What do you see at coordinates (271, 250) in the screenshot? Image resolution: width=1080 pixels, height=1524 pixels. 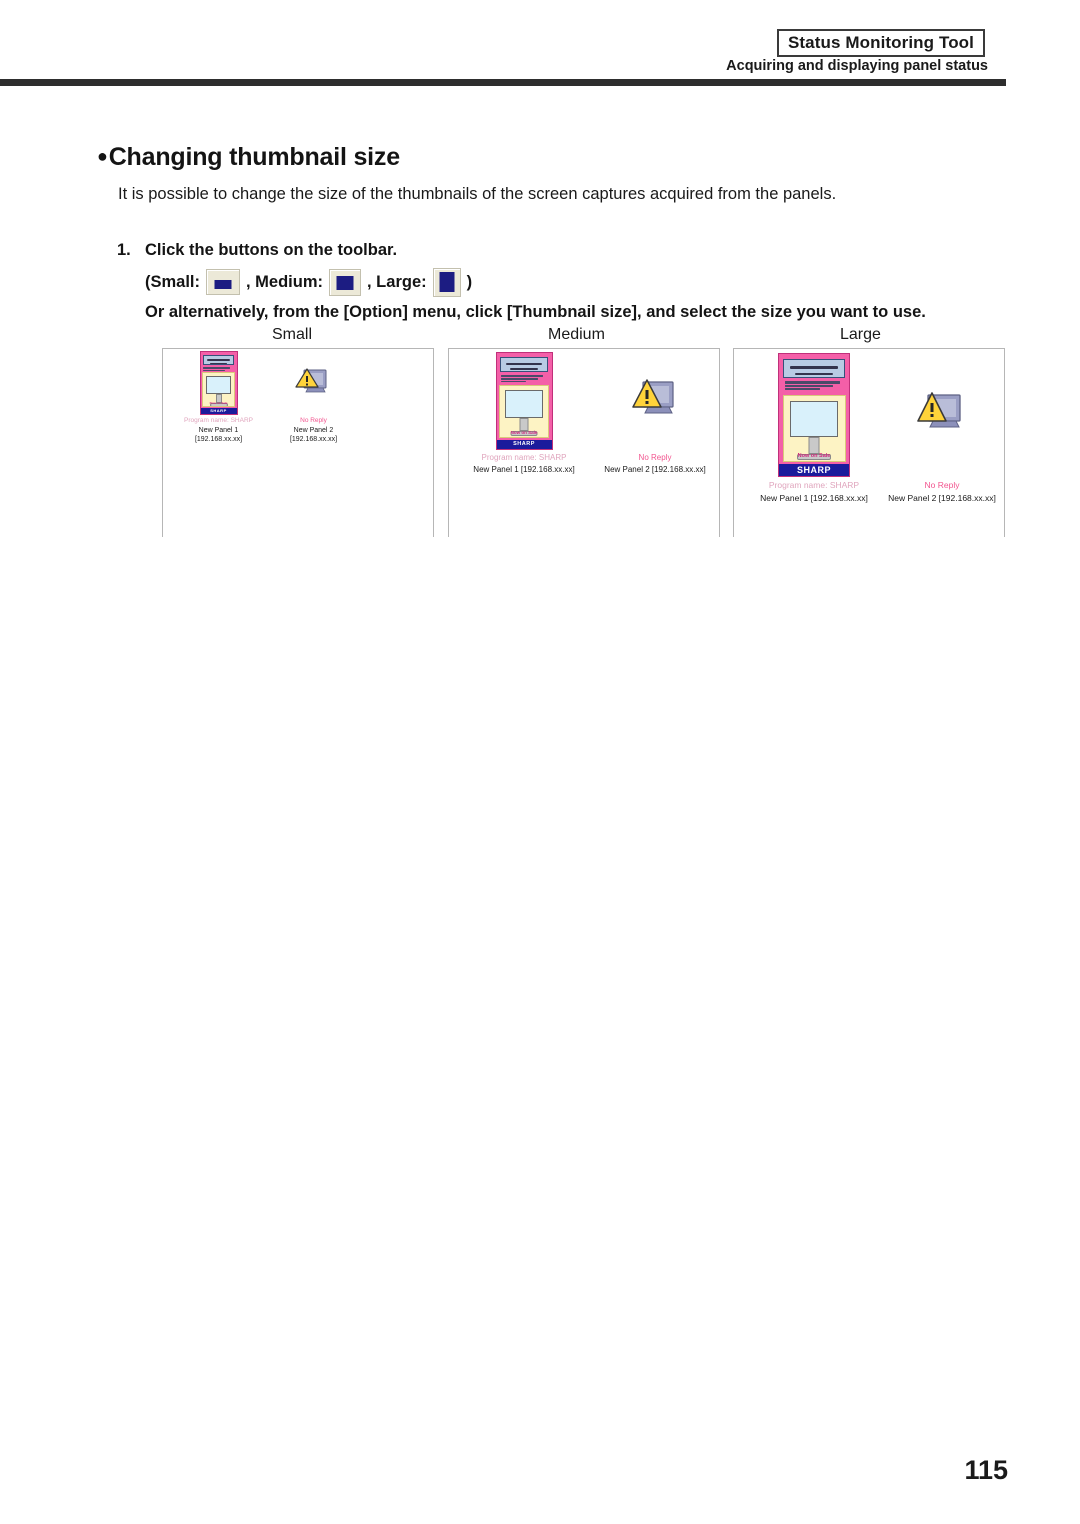 I see `step-instruction: Click the buttons on the toolbar.` at bounding box center [271, 250].